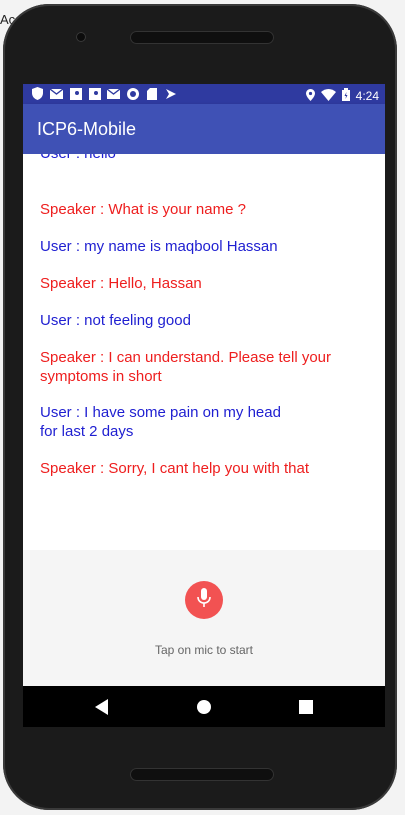 The width and height of the screenshot is (405, 815). Describe the element at coordinates (102, 707) in the screenshot. I see `back-icon` at that location.